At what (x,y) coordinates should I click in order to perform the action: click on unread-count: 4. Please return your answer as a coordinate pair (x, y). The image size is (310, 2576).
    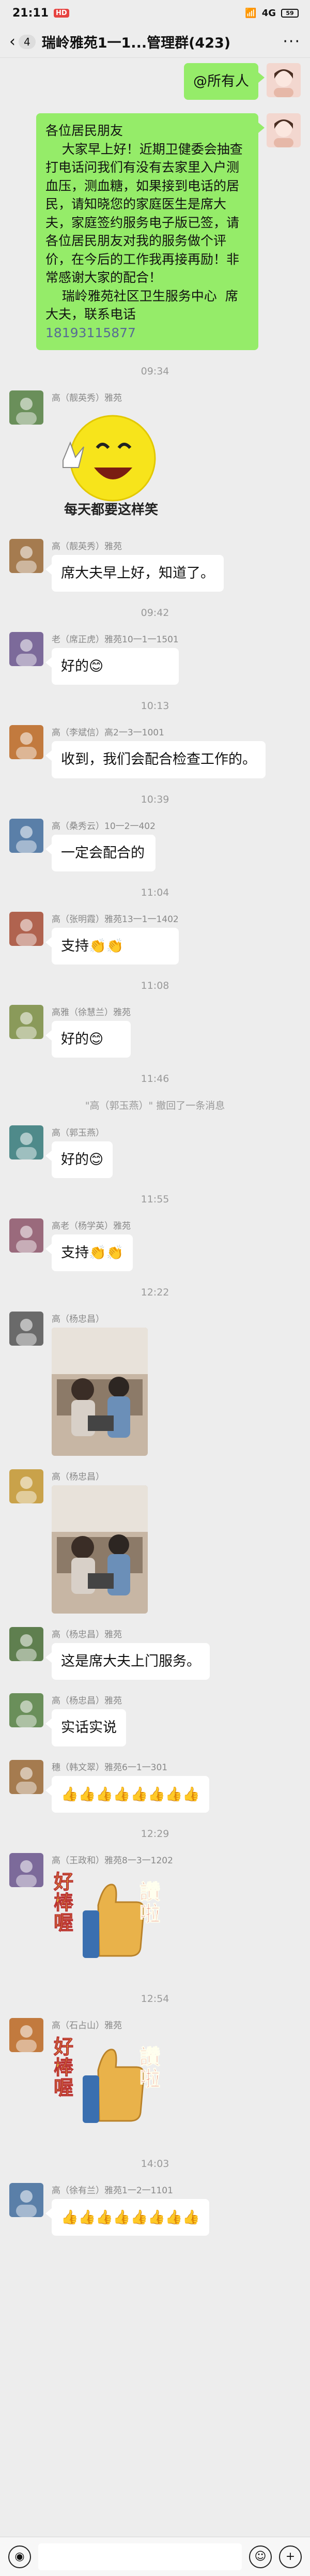
    Looking at the image, I should click on (28, 41).